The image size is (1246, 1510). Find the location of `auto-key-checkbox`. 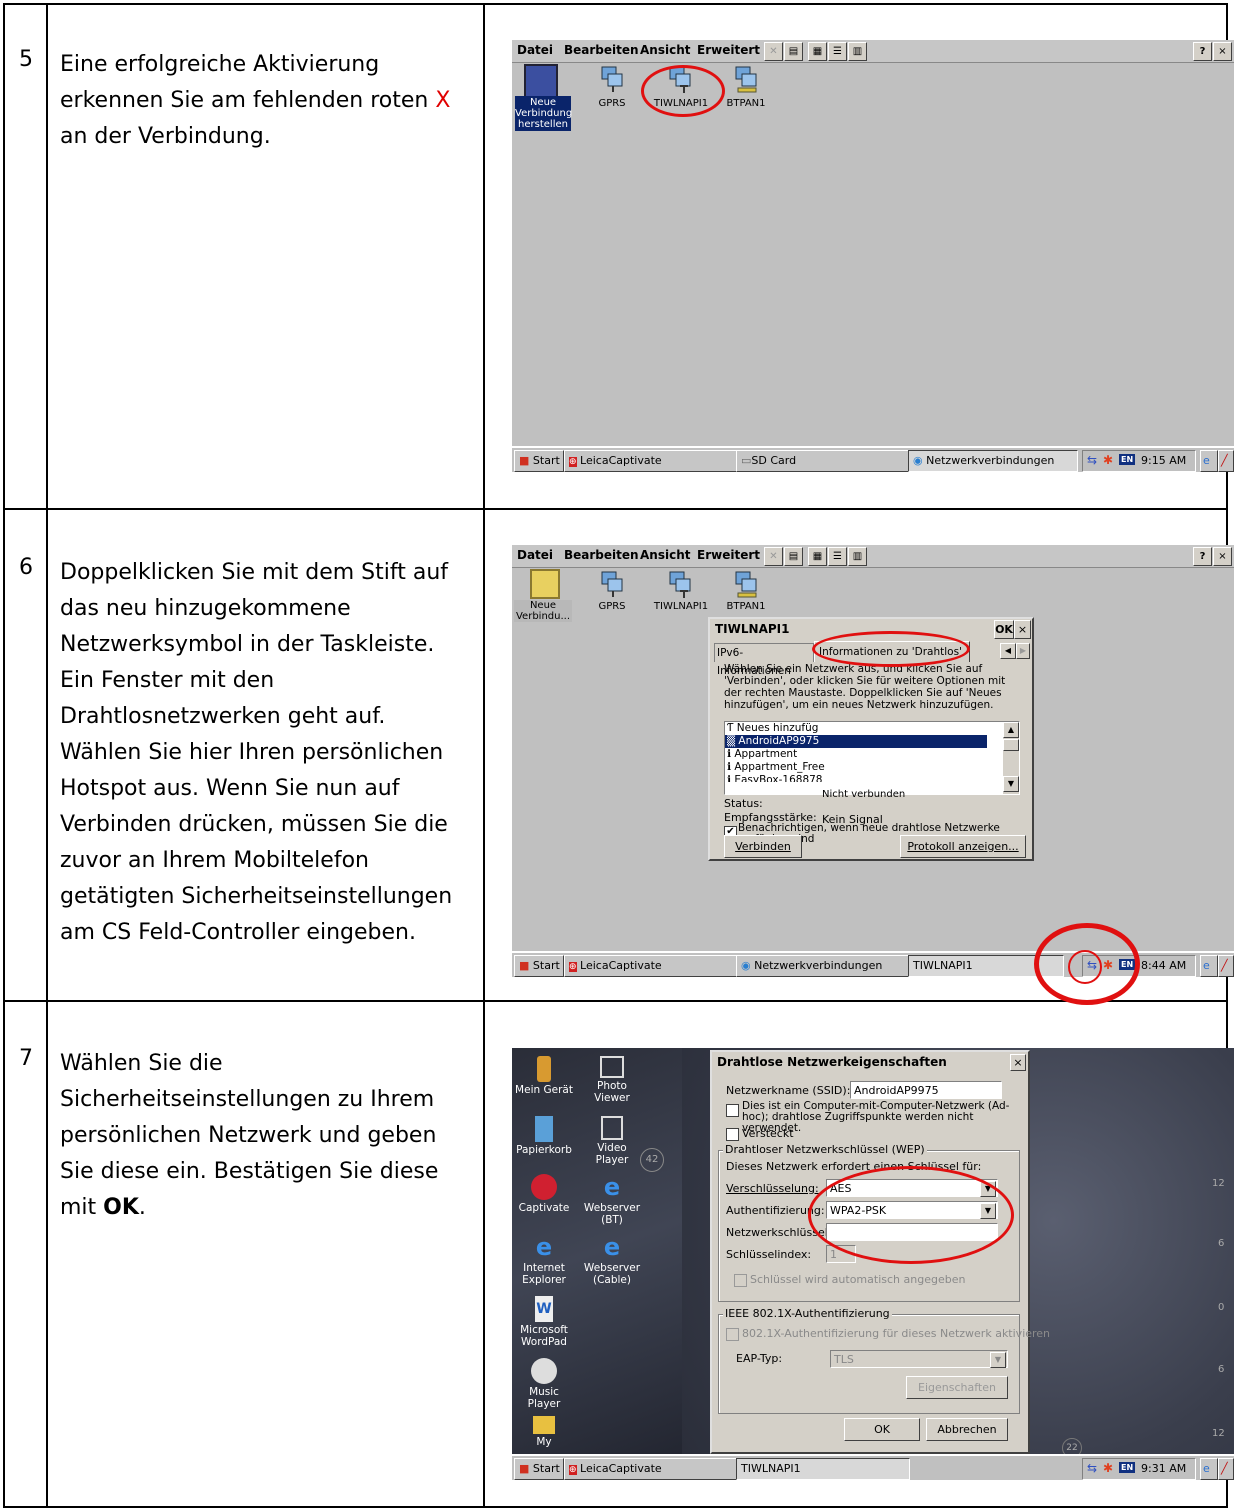

auto-key-checkbox is located at coordinates (740, 1280).